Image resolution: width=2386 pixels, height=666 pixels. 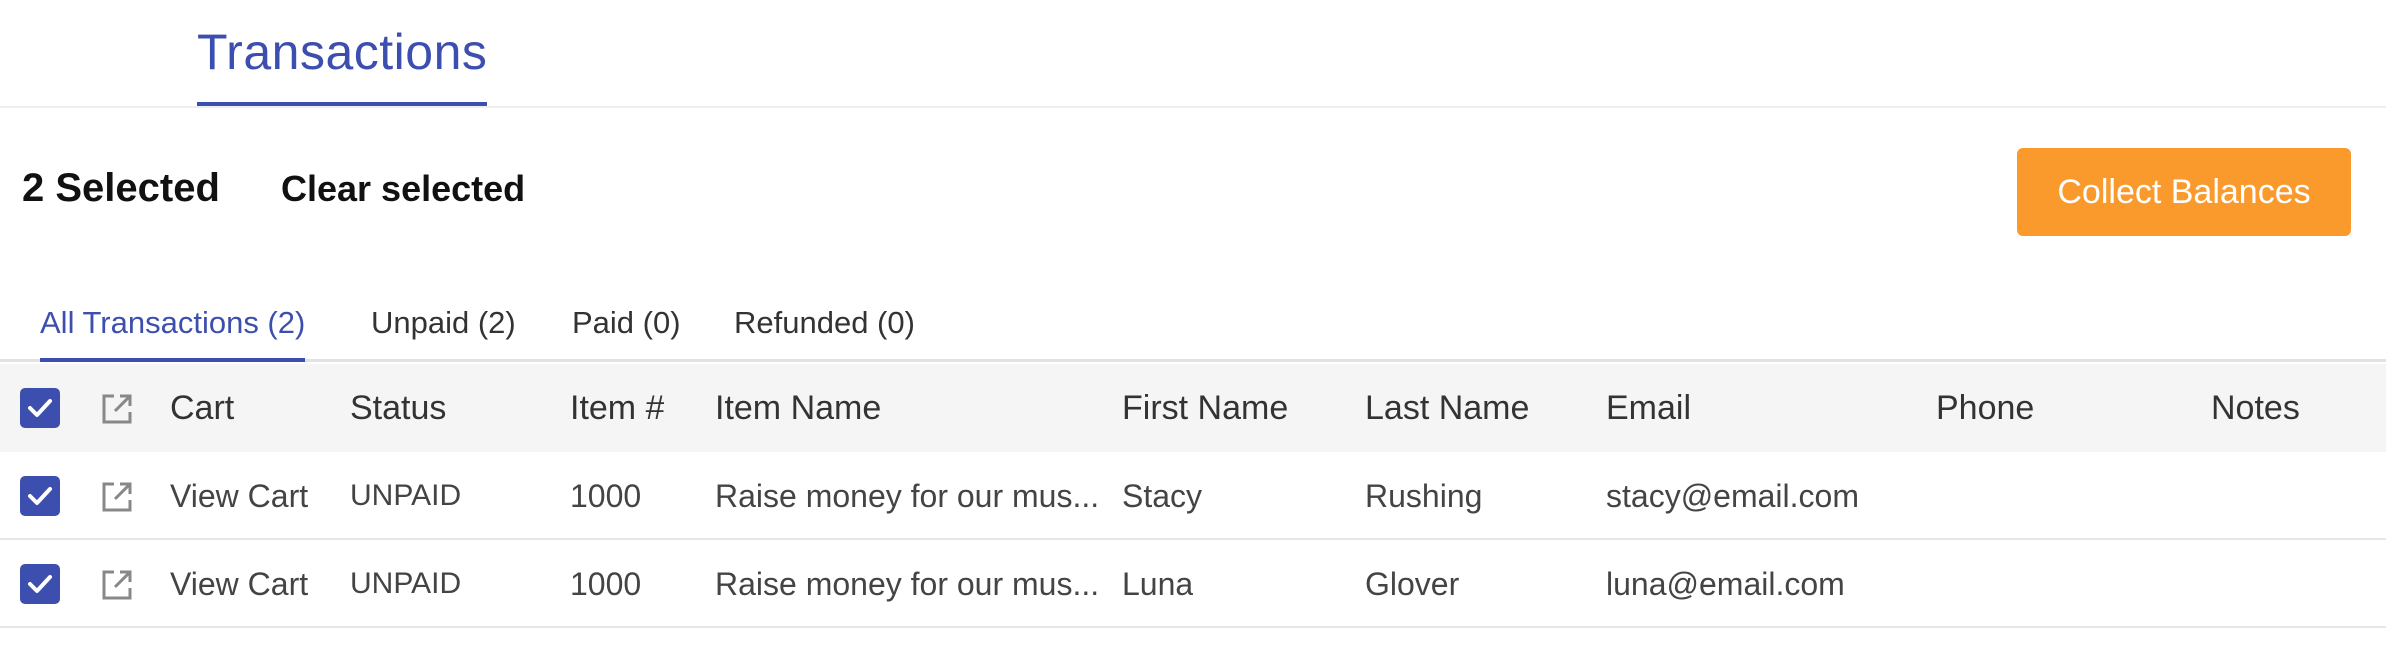 I want to click on tab-transactions: Transactions, so click(x=342, y=64).